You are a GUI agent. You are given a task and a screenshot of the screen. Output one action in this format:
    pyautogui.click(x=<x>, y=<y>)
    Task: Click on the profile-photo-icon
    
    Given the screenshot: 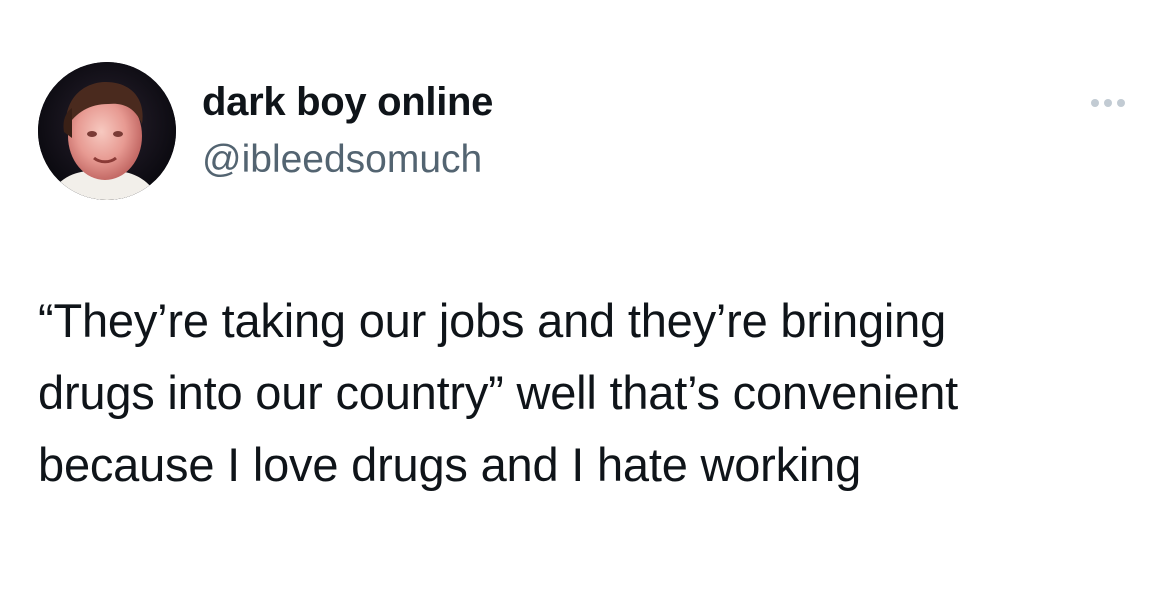 What is the action you would take?
    pyautogui.click(x=107, y=131)
    